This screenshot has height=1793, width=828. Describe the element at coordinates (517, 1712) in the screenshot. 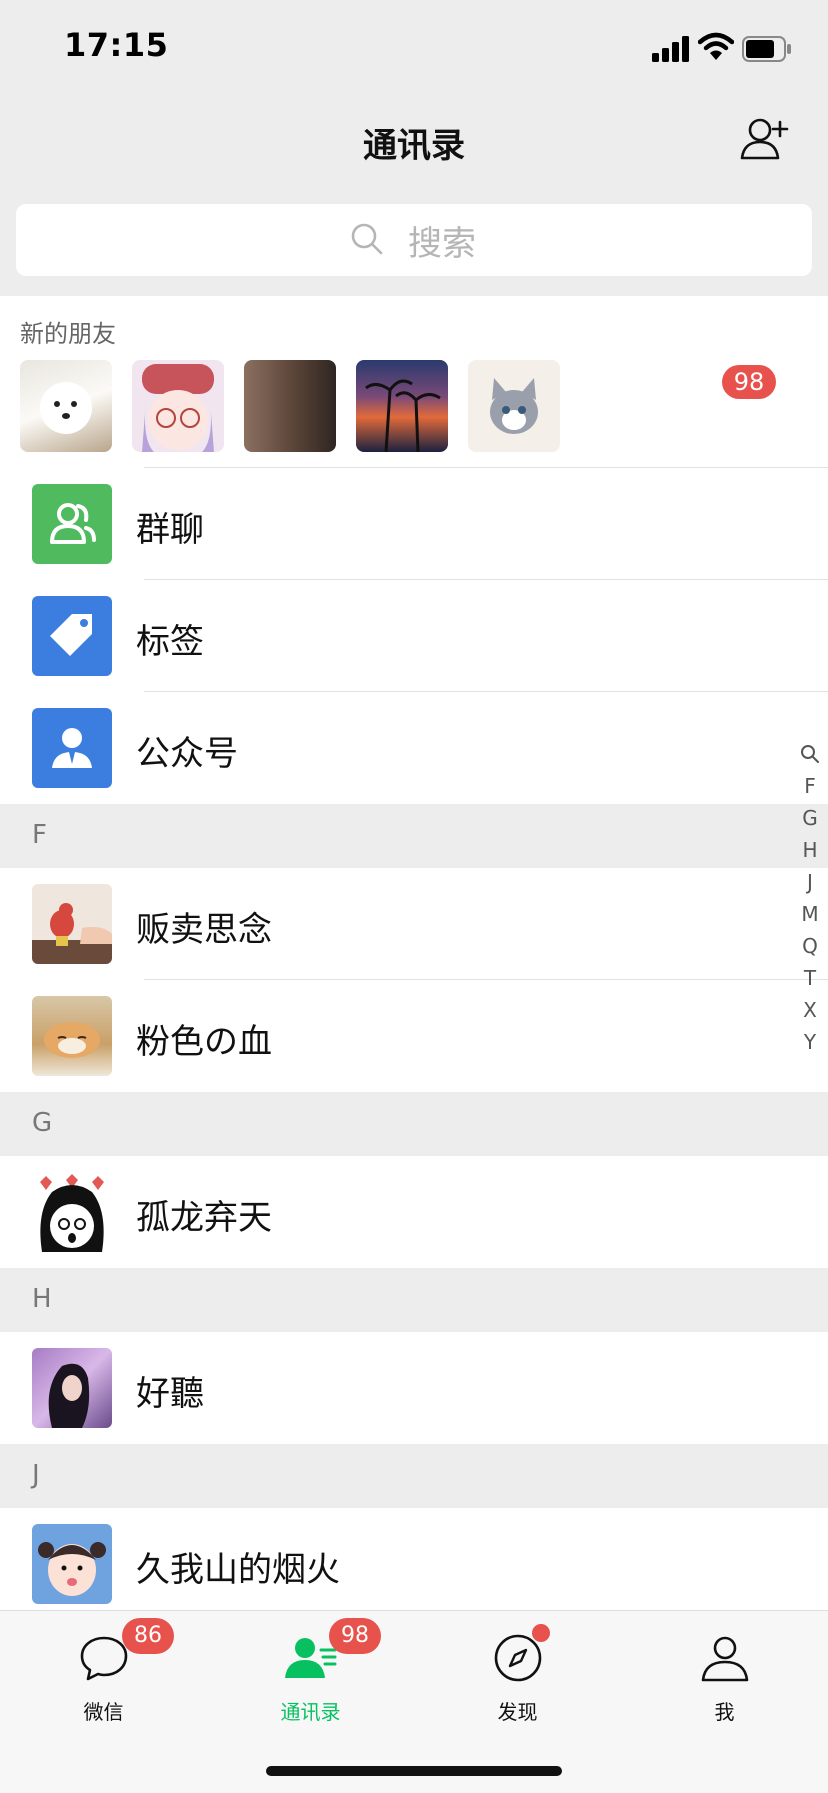

I see `tab-label: 发现` at that location.